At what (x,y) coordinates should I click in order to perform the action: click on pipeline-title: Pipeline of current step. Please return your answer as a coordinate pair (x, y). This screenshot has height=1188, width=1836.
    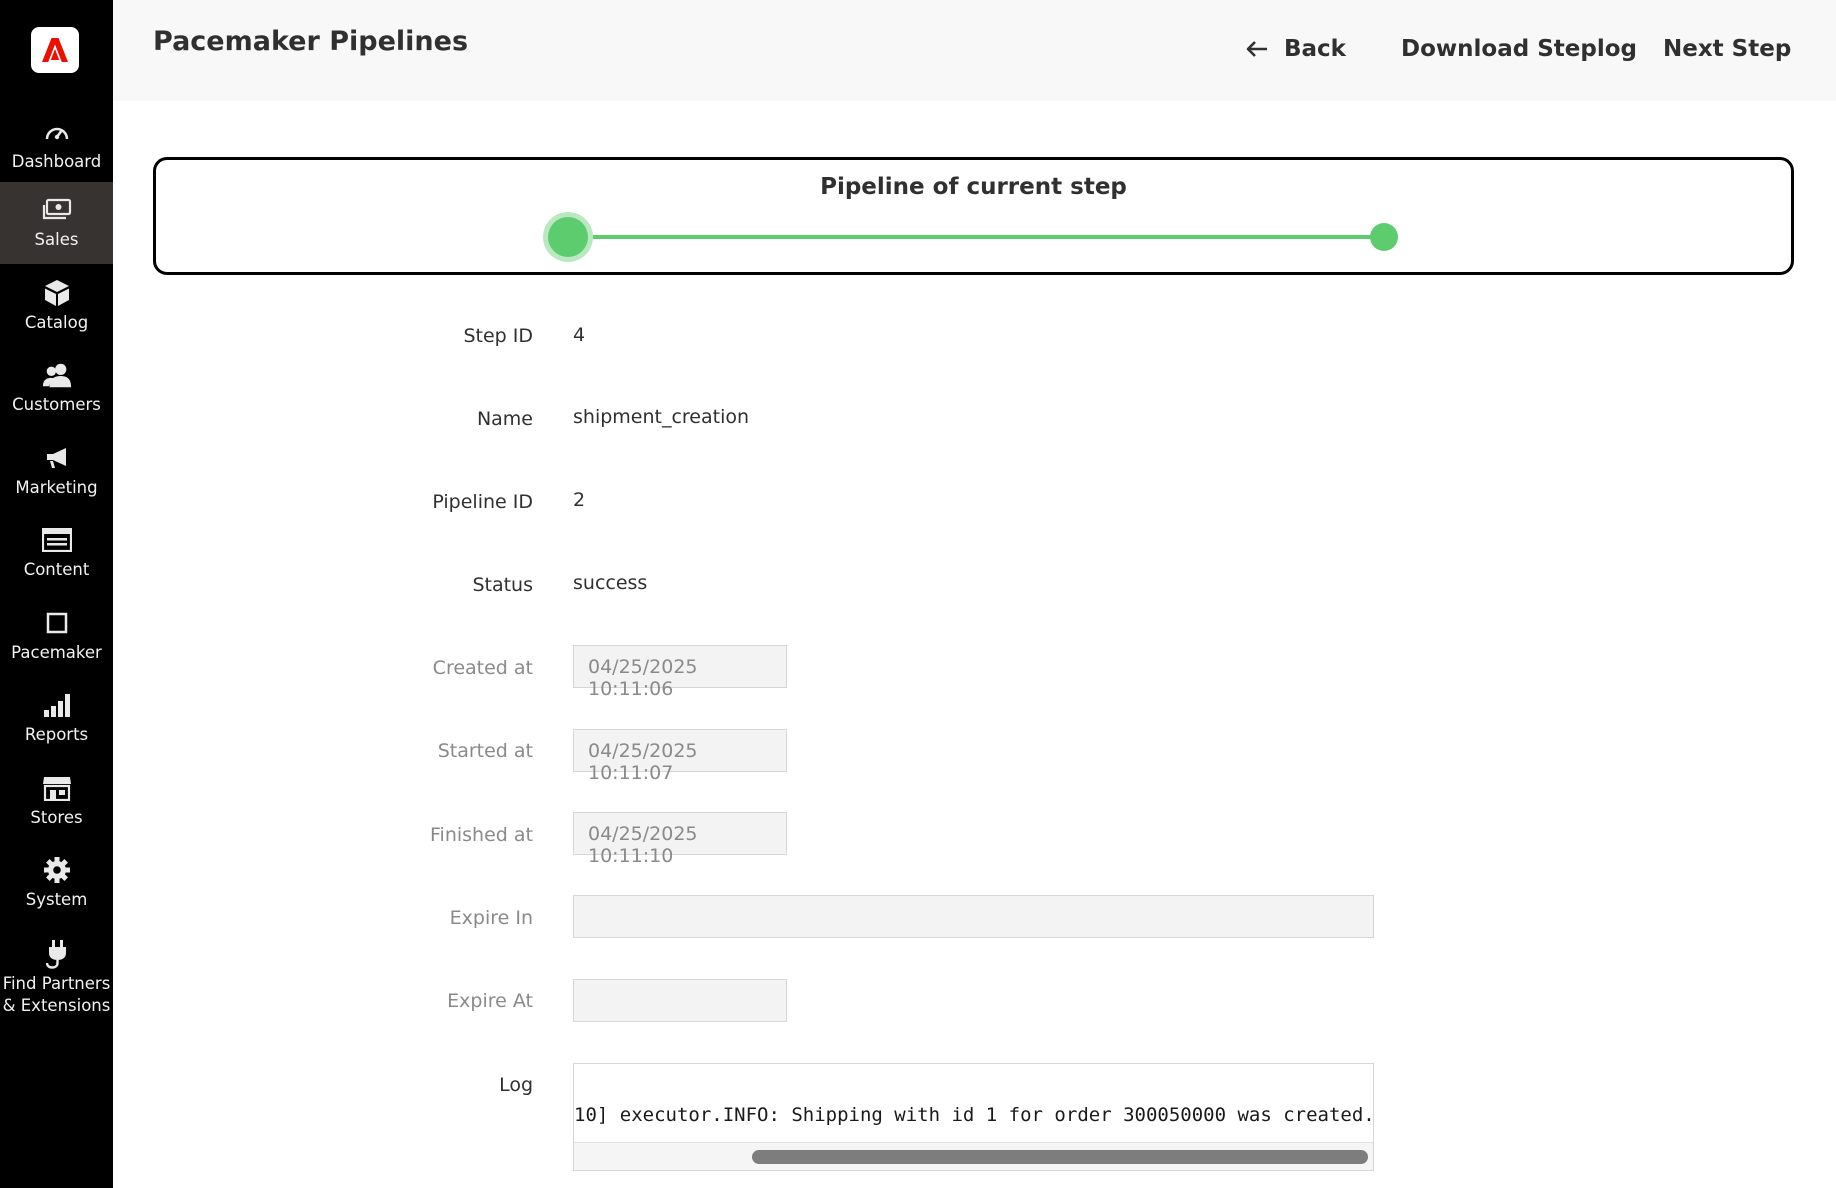
    Looking at the image, I should click on (973, 187).